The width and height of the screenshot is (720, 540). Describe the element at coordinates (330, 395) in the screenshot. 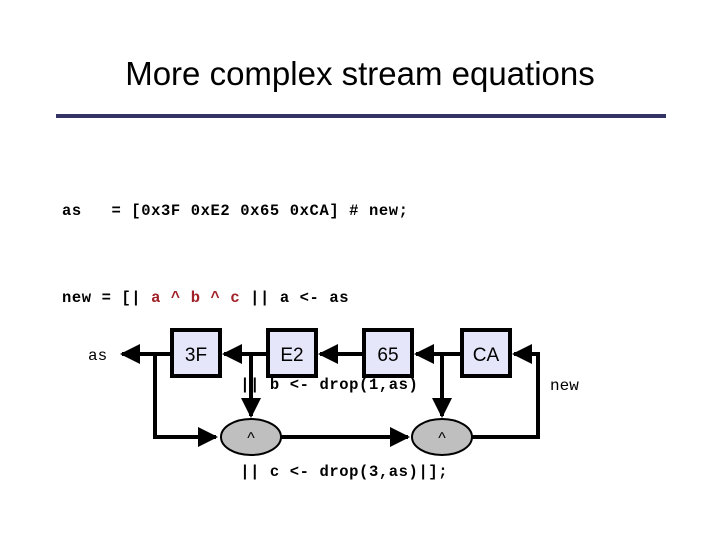

I see `wire-group` at that location.